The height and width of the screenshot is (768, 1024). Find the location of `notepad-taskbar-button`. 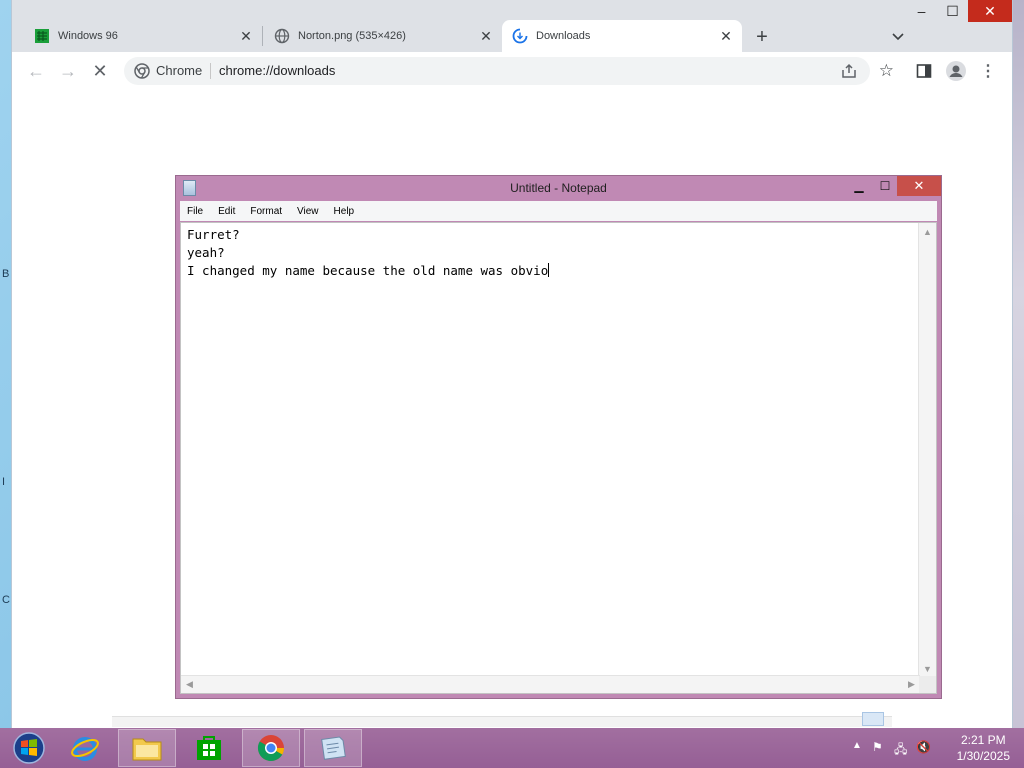

notepad-taskbar-button is located at coordinates (333, 748).